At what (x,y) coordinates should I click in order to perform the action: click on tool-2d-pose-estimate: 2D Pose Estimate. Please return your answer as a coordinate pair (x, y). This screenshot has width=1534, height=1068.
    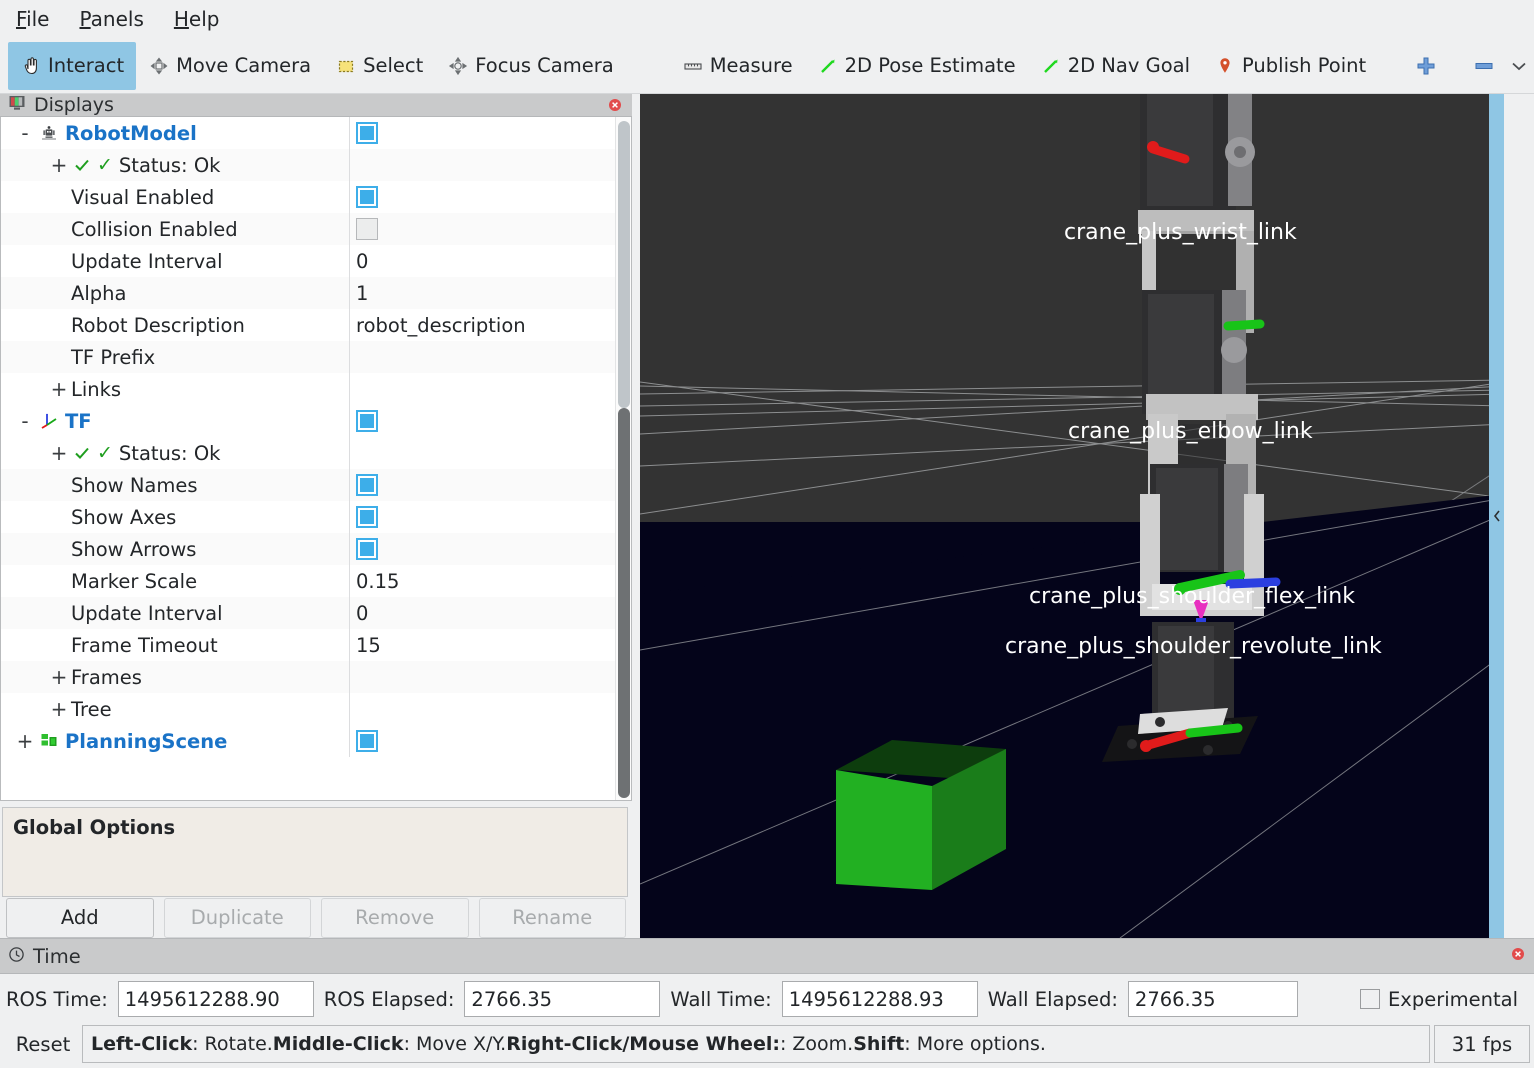
    Looking at the image, I should click on (916, 66).